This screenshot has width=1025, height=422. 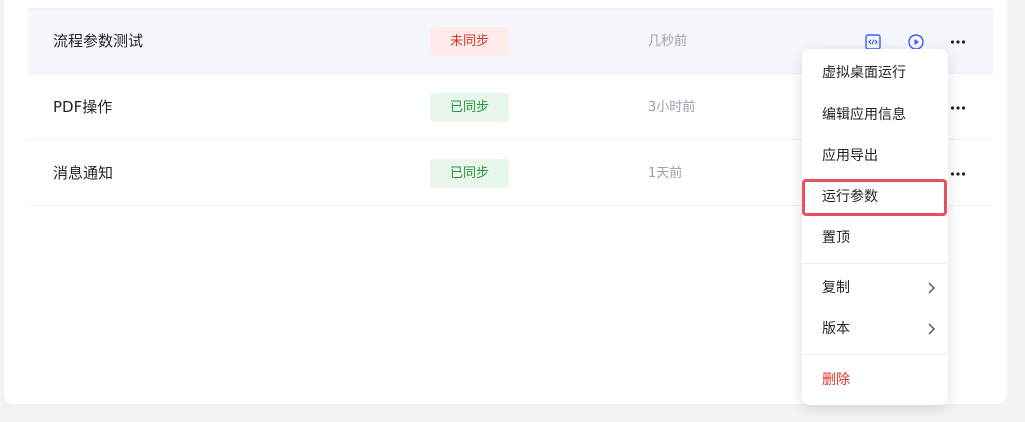 What do you see at coordinates (836, 329) in the screenshot?
I see `menu-item-label: 版本` at bounding box center [836, 329].